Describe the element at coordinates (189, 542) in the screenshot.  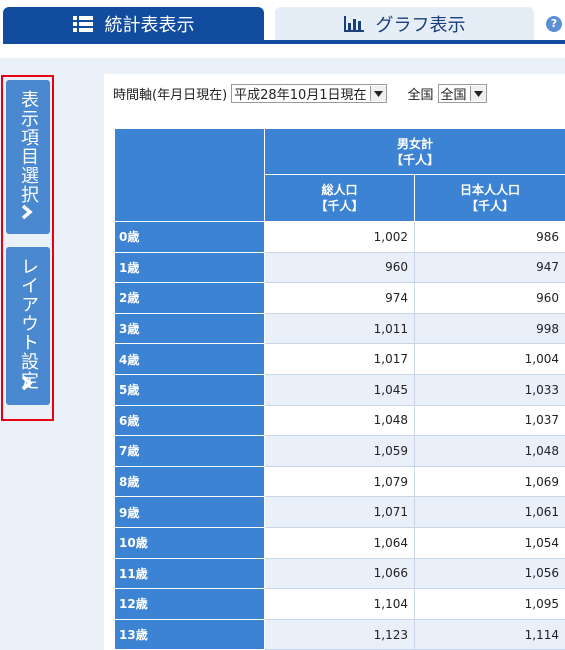
I see `row-header: 10歳` at that location.